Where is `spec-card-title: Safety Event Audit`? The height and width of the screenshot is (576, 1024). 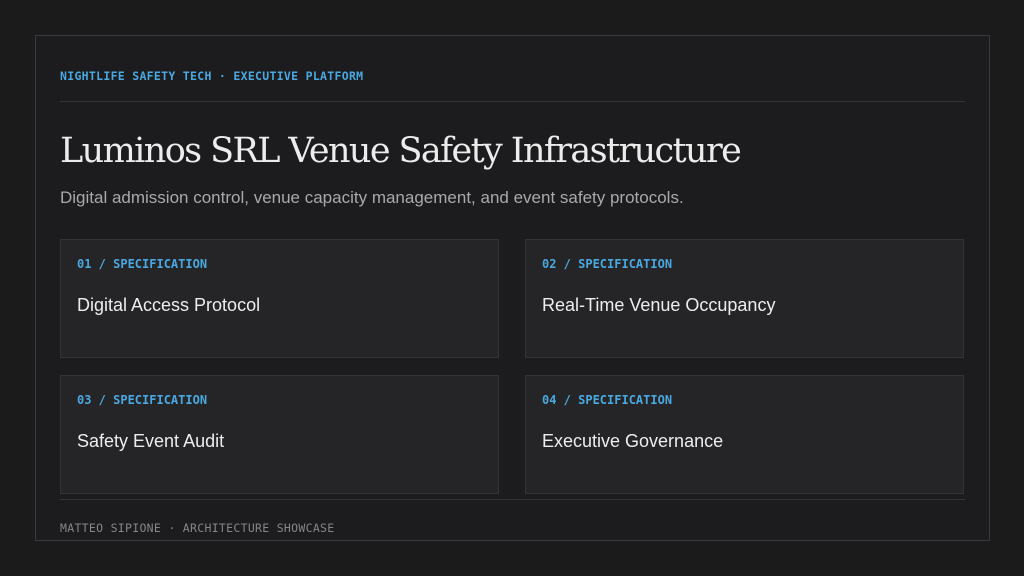
spec-card-title: Safety Event Audit is located at coordinates (151, 441).